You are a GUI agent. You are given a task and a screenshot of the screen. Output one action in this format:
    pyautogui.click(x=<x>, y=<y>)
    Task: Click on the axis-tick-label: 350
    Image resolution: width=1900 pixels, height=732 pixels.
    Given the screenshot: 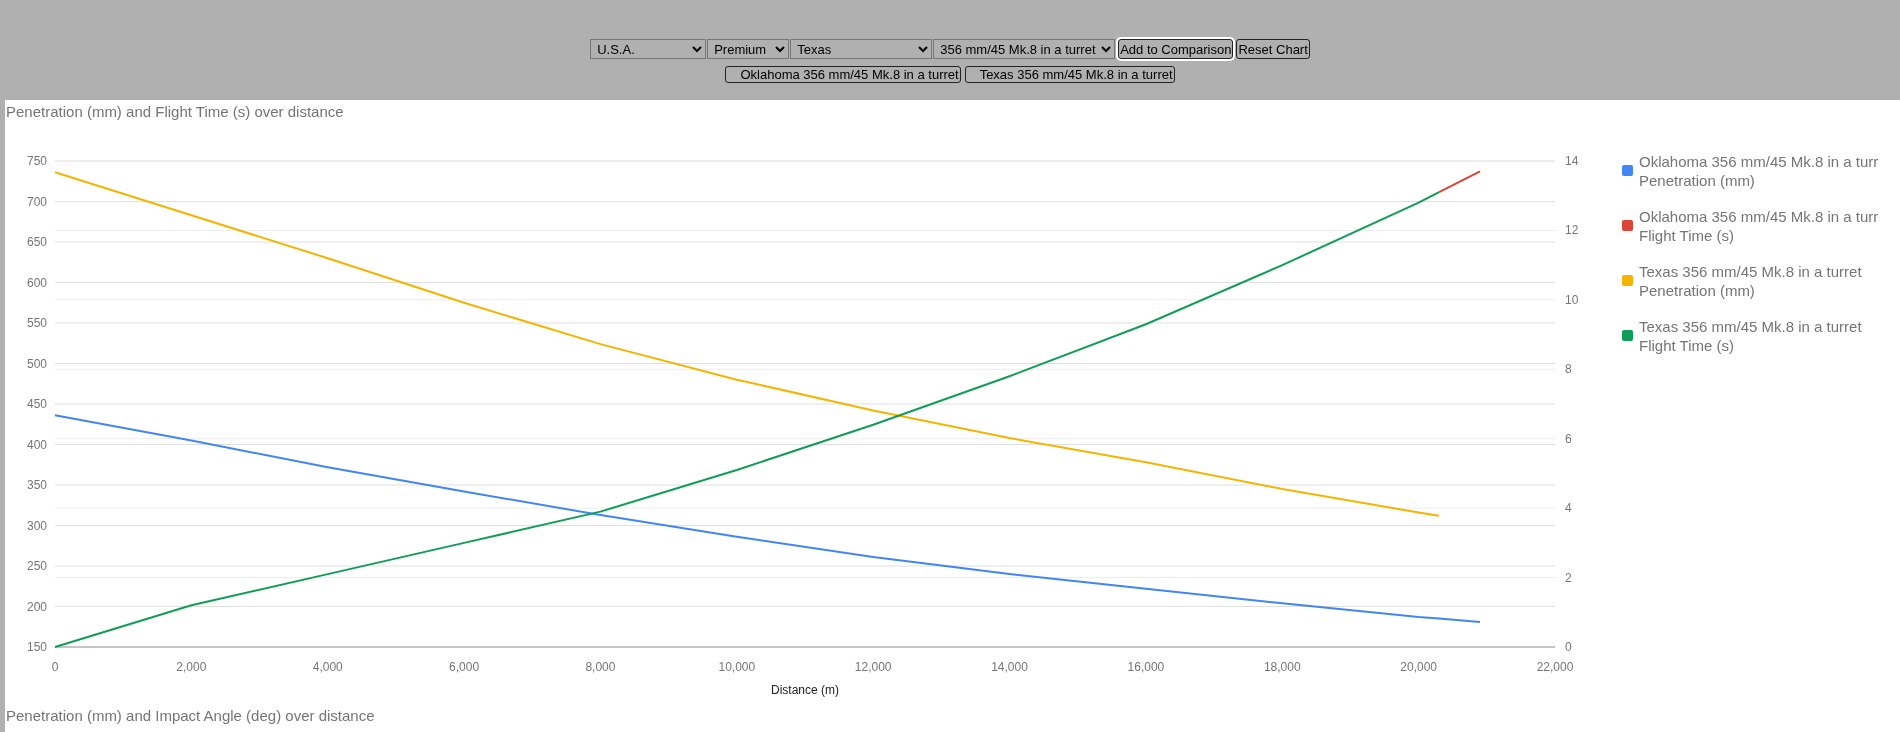 What is the action you would take?
    pyautogui.click(x=36, y=484)
    